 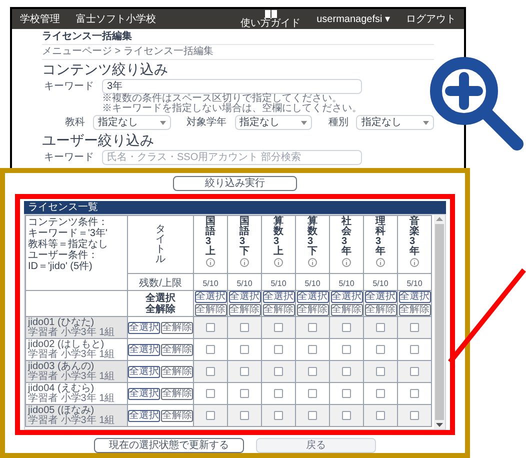 What do you see at coordinates (160, 298) in the screenshot?
I see `column-label: 全選択` at bounding box center [160, 298].